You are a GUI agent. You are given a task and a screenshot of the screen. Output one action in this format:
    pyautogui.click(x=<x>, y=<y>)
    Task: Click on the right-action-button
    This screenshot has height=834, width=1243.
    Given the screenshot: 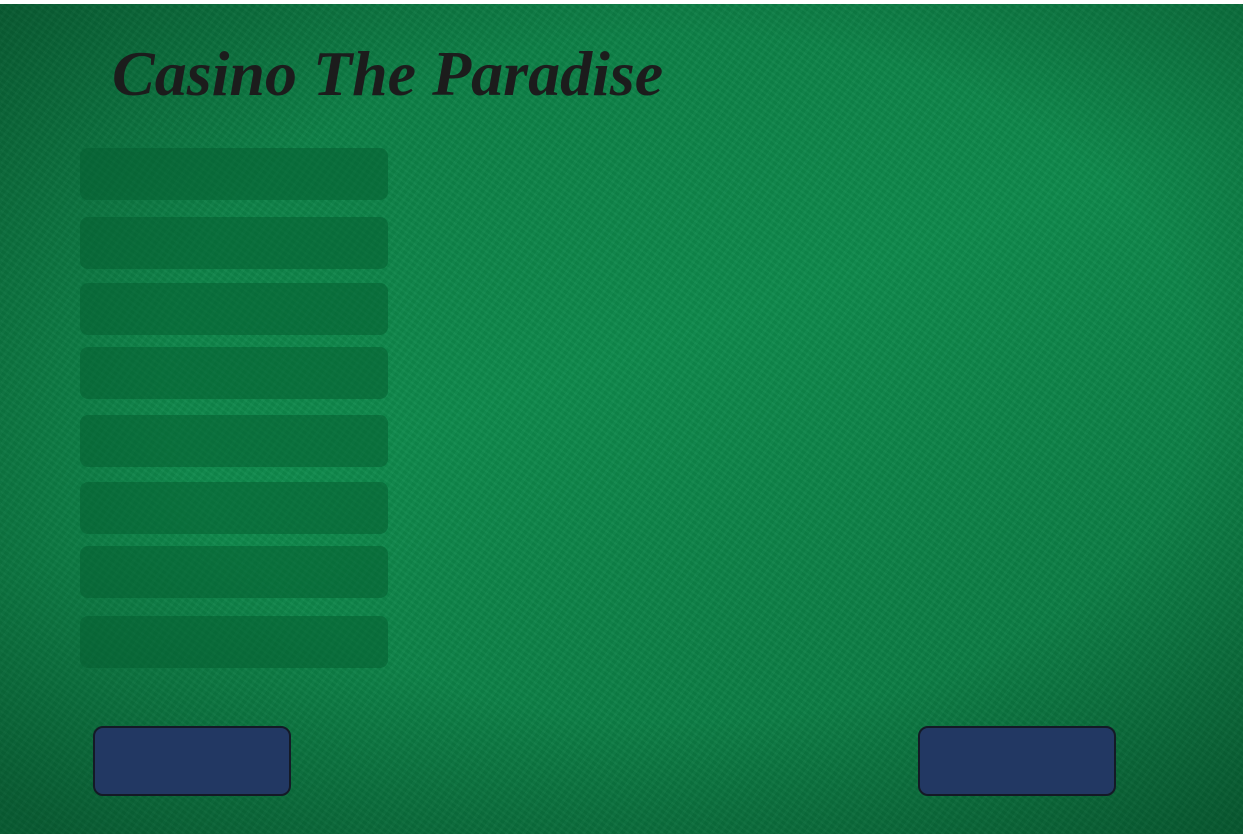 What is the action you would take?
    pyautogui.click(x=1017, y=761)
    